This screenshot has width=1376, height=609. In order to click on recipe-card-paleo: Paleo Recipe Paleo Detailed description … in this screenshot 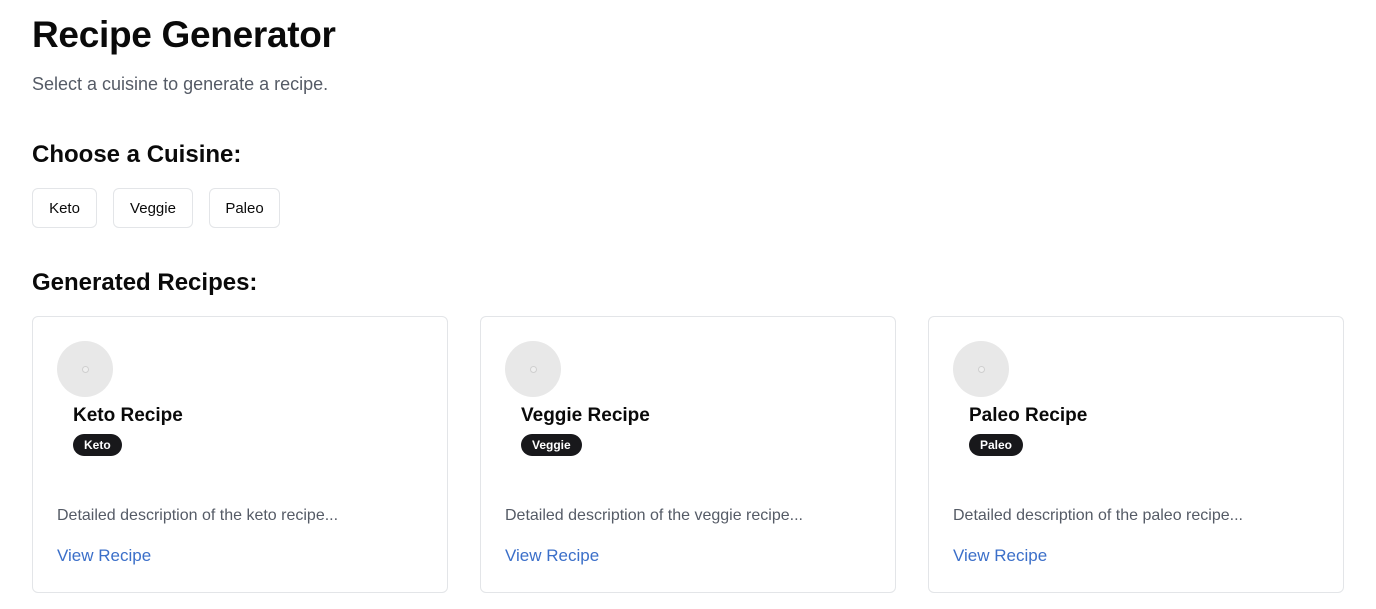, I will do `click(1136, 454)`.